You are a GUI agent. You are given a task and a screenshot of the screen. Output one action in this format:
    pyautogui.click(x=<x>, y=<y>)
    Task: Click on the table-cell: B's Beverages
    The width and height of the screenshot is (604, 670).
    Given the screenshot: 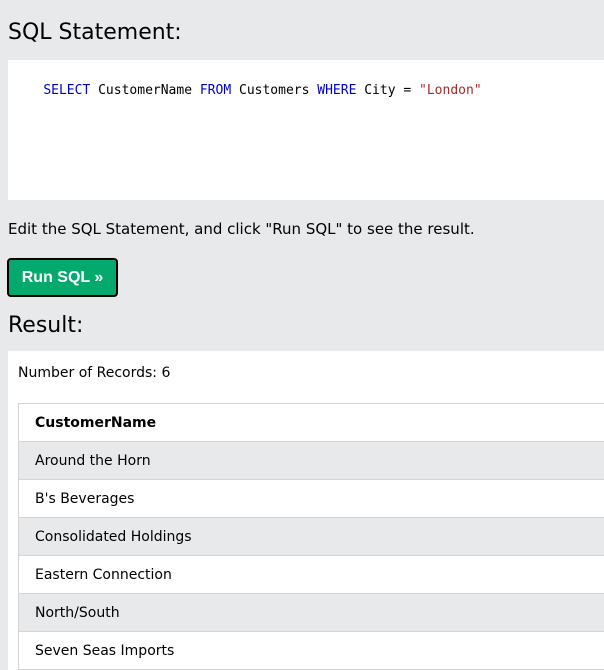 What is the action you would take?
    pyautogui.click(x=311, y=498)
    